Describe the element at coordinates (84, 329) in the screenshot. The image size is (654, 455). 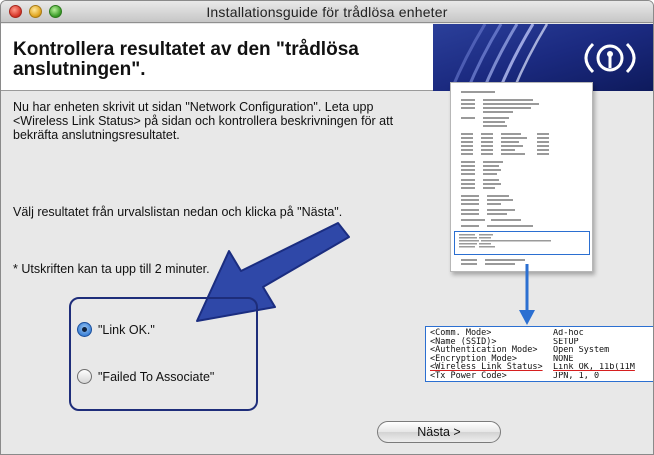
I see `link-ok-radio` at that location.